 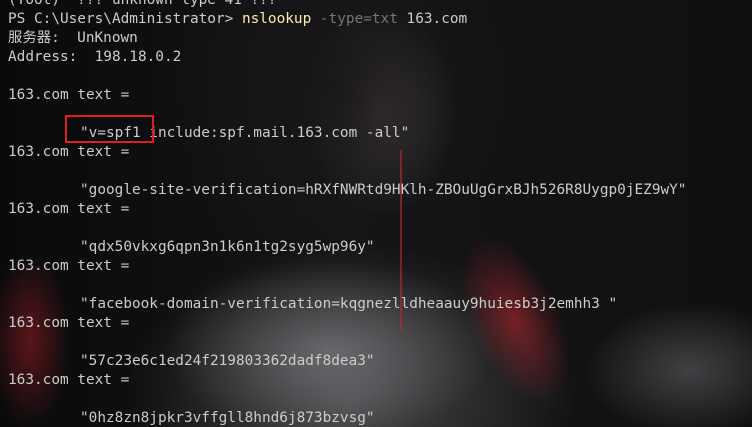 What do you see at coordinates (73, 38) in the screenshot?
I see `server-line: 服务器: UnKnown` at bounding box center [73, 38].